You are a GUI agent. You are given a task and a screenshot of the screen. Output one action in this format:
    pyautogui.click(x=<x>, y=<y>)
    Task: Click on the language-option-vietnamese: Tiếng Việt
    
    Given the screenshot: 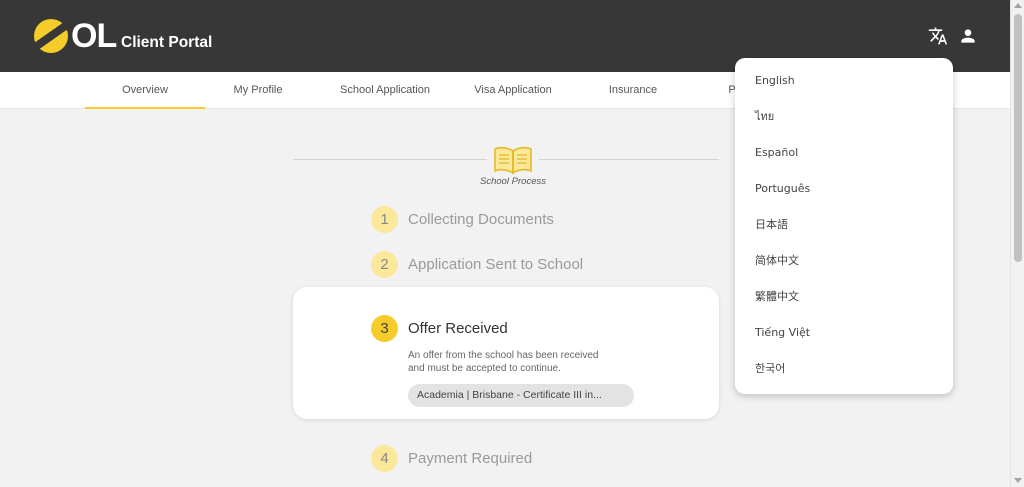 What is the action you would take?
    pyautogui.click(x=844, y=333)
    